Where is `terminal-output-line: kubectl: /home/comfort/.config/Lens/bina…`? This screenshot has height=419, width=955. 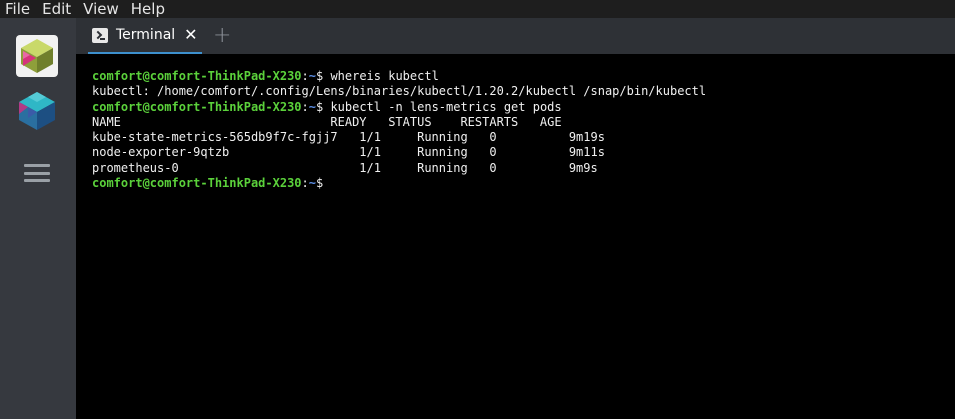
terminal-output-line: kubectl: /home/comfort/.config/Lens/bina… is located at coordinates (399, 91).